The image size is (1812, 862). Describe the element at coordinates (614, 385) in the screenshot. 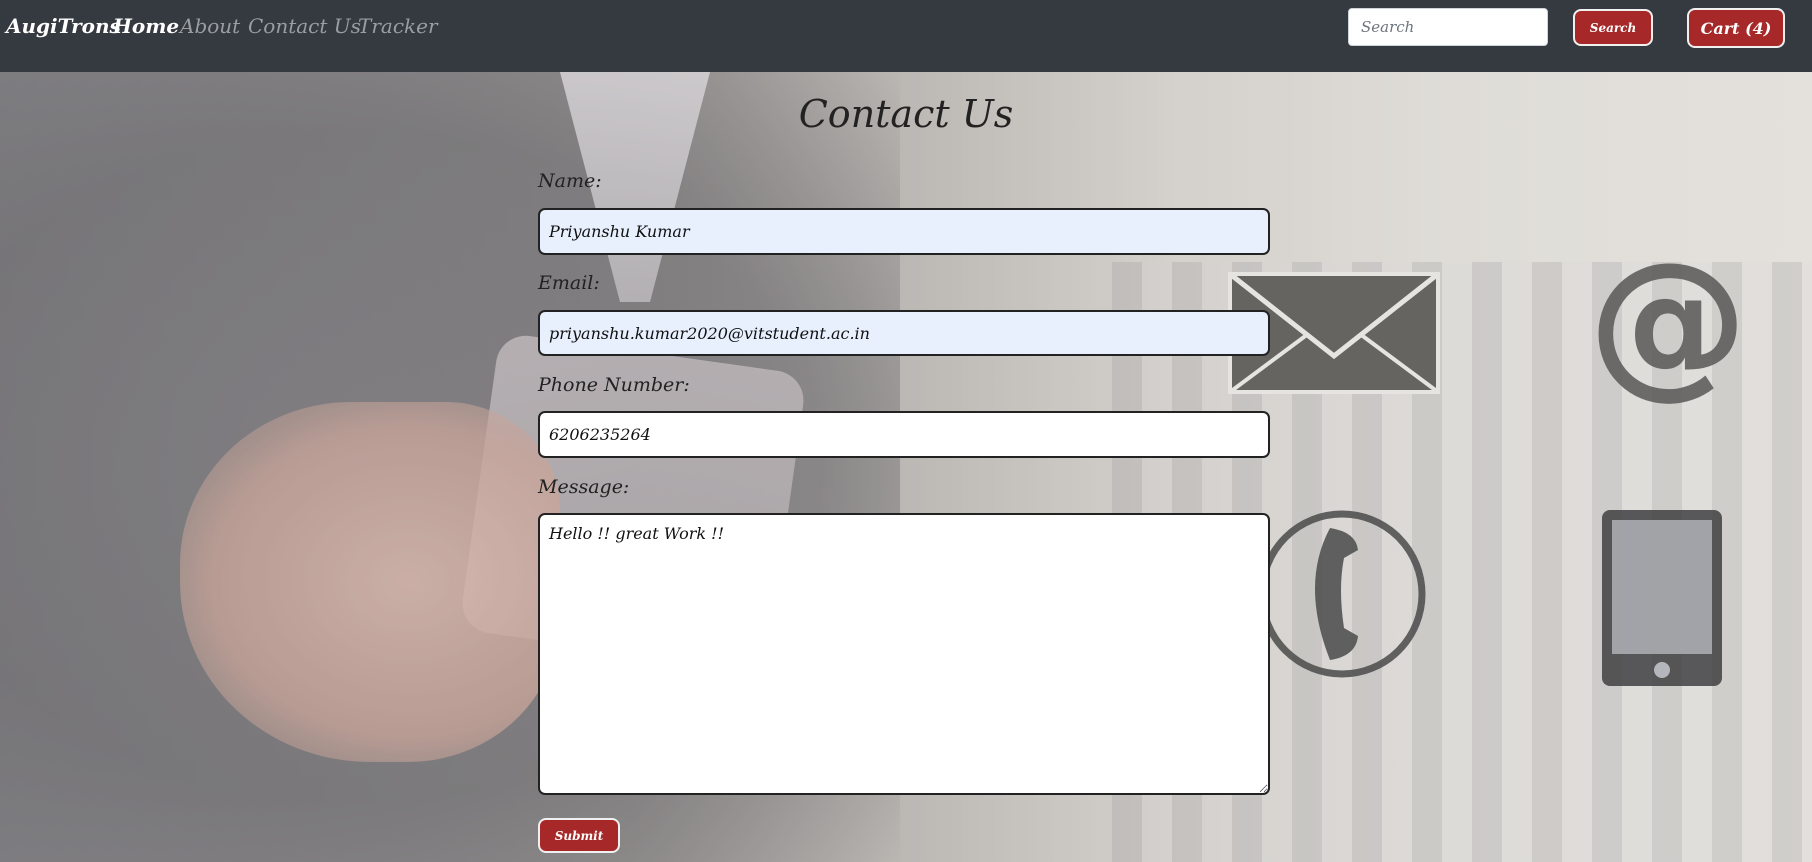

I see `phone-label: Phone Number:` at that location.